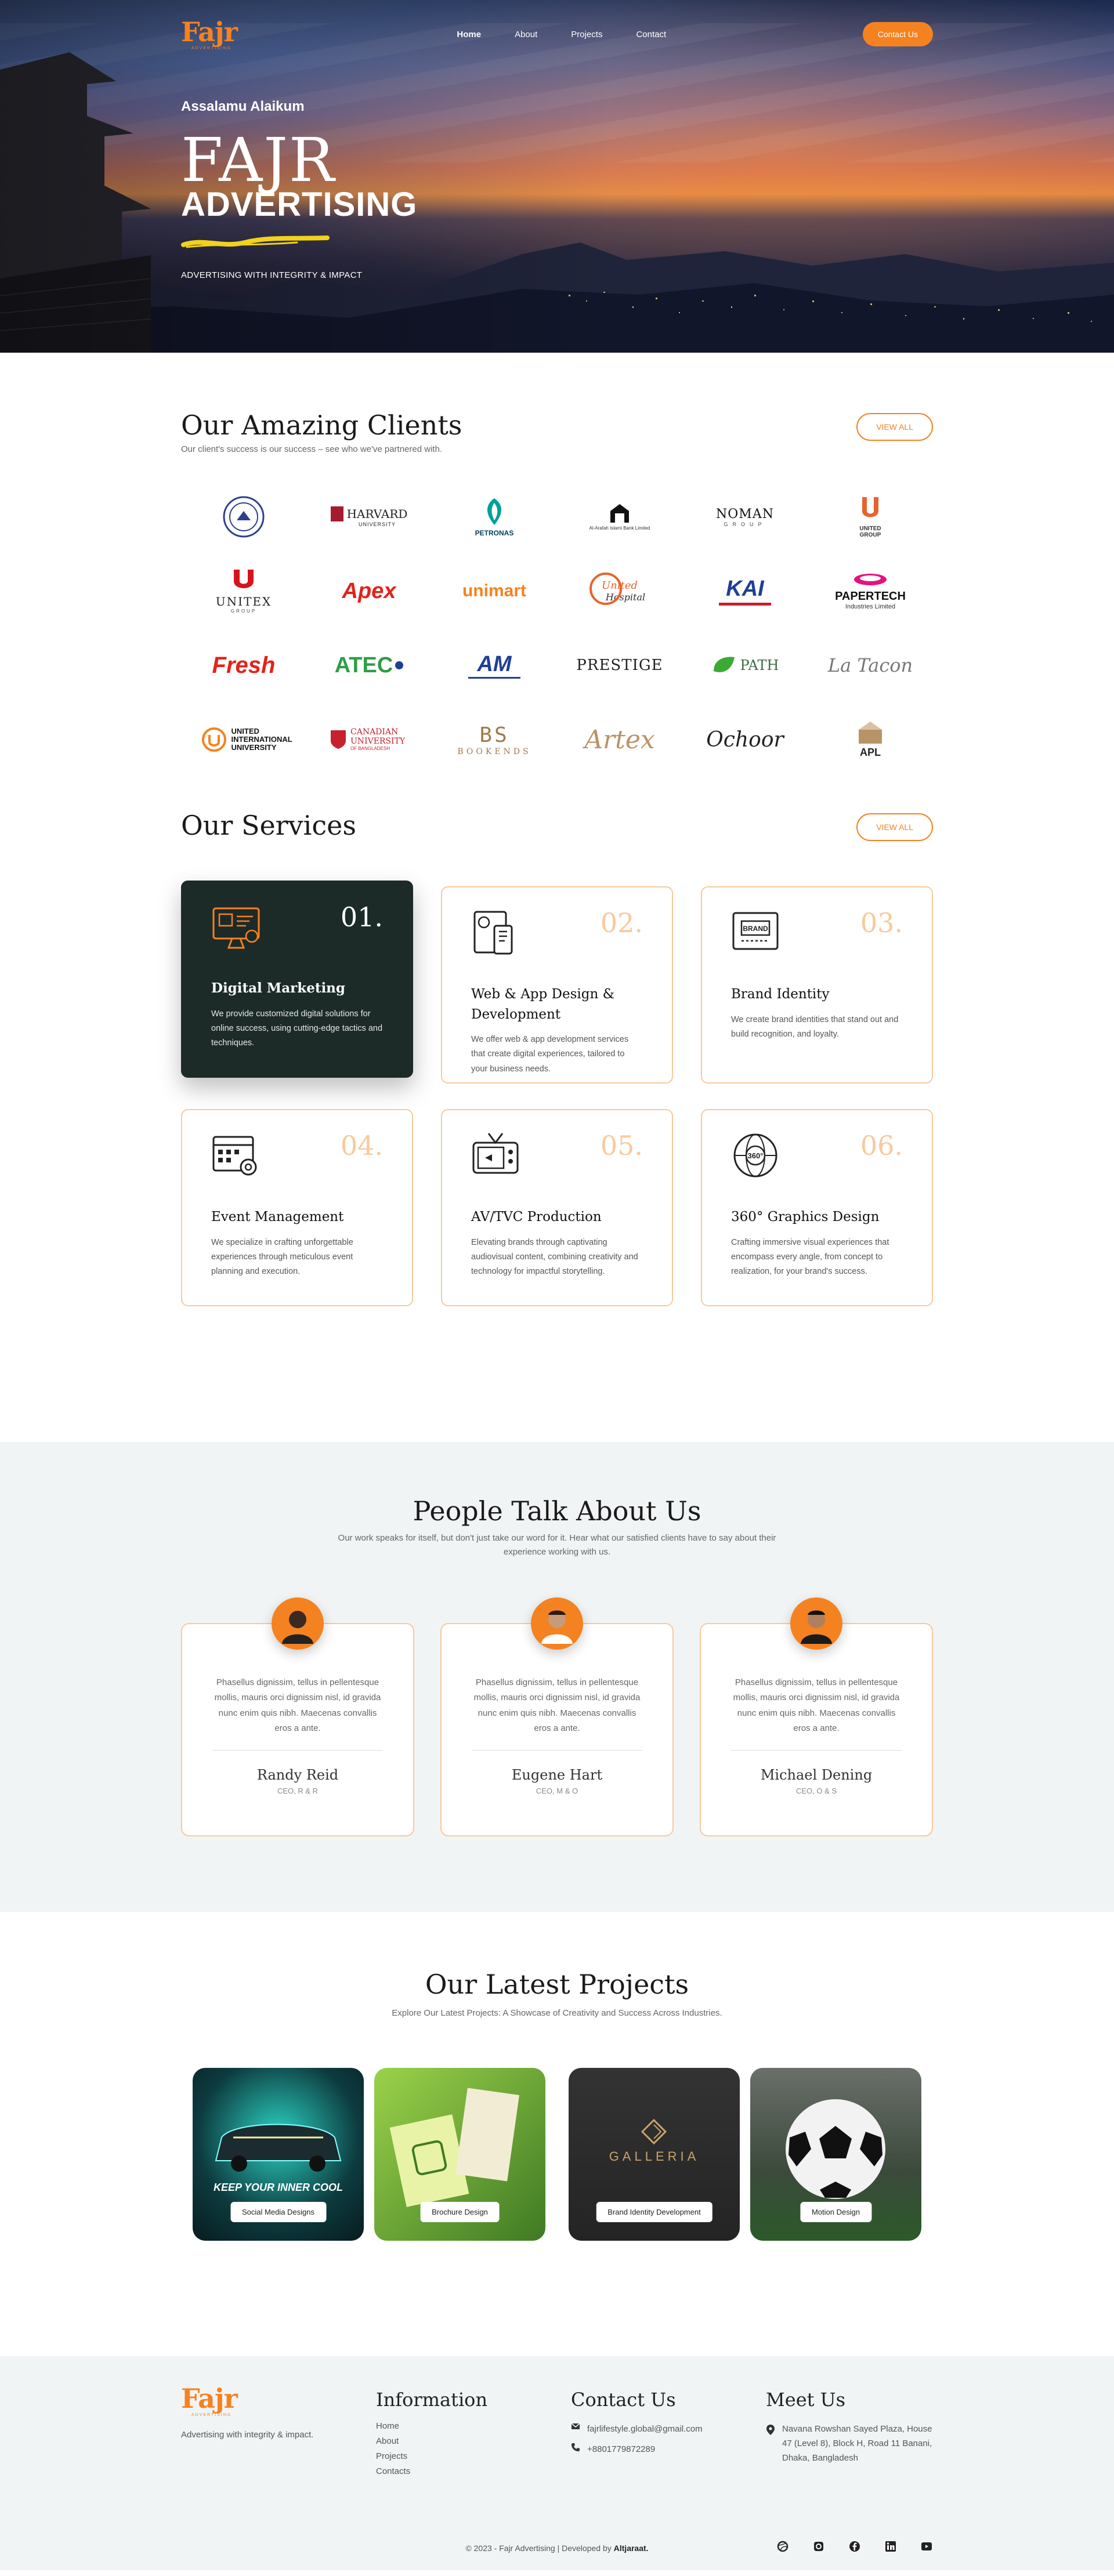  What do you see at coordinates (645, 2430) in the screenshot?
I see `footer-email: fajrlifestyle.global@gmail.com` at bounding box center [645, 2430].